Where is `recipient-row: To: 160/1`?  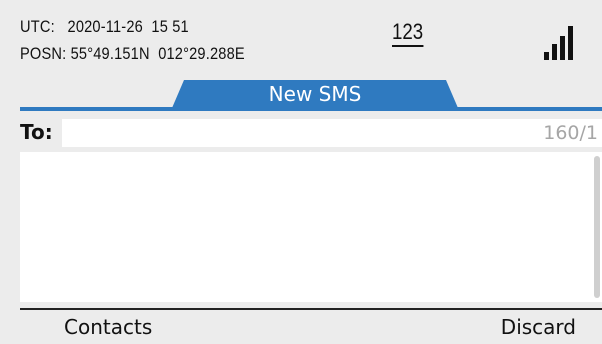 recipient-row: To: 160/1 is located at coordinates (301, 133).